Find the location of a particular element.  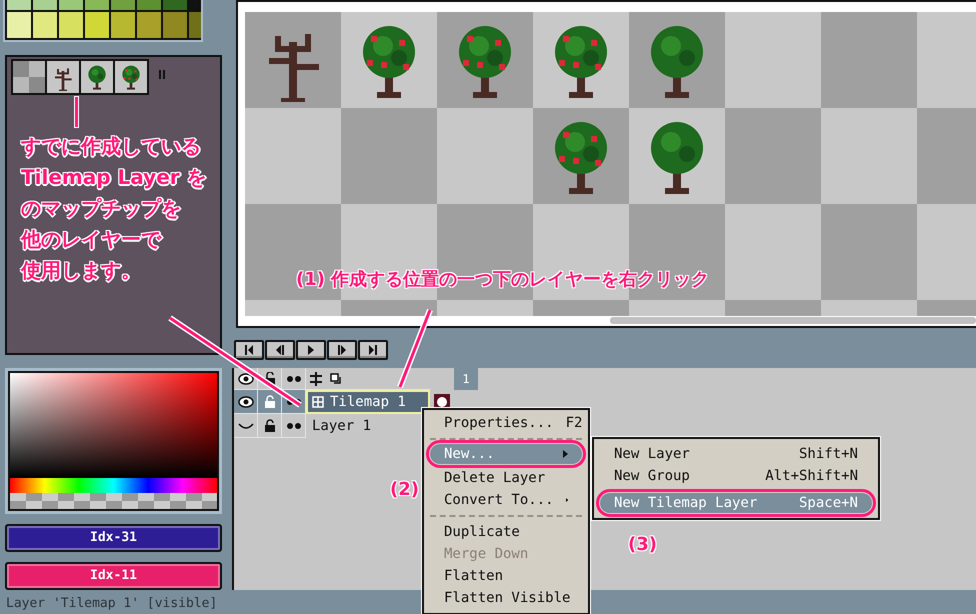

next-frame-icon is located at coordinates (342, 350).